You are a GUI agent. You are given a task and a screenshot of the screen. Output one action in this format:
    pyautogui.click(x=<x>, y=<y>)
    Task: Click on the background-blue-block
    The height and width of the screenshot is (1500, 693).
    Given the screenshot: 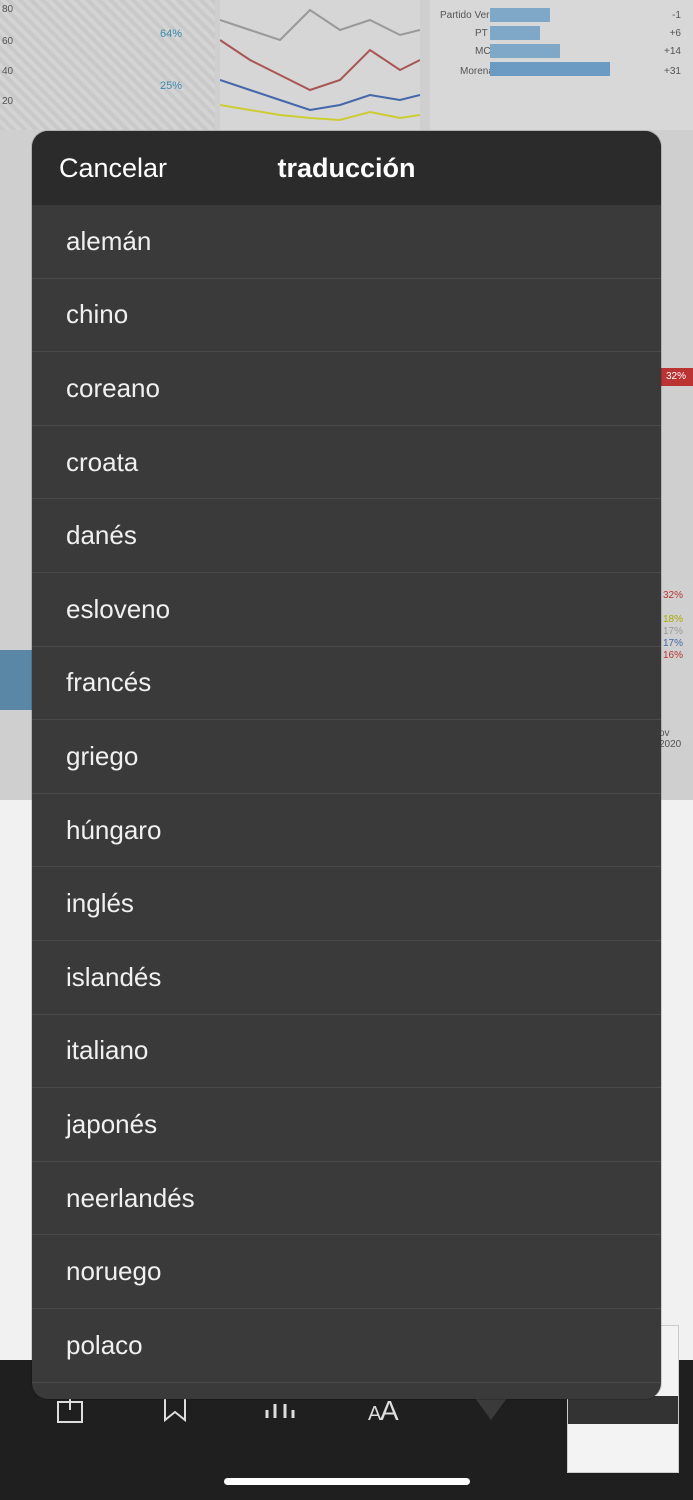 What is the action you would take?
    pyautogui.click(x=16, y=680)
    